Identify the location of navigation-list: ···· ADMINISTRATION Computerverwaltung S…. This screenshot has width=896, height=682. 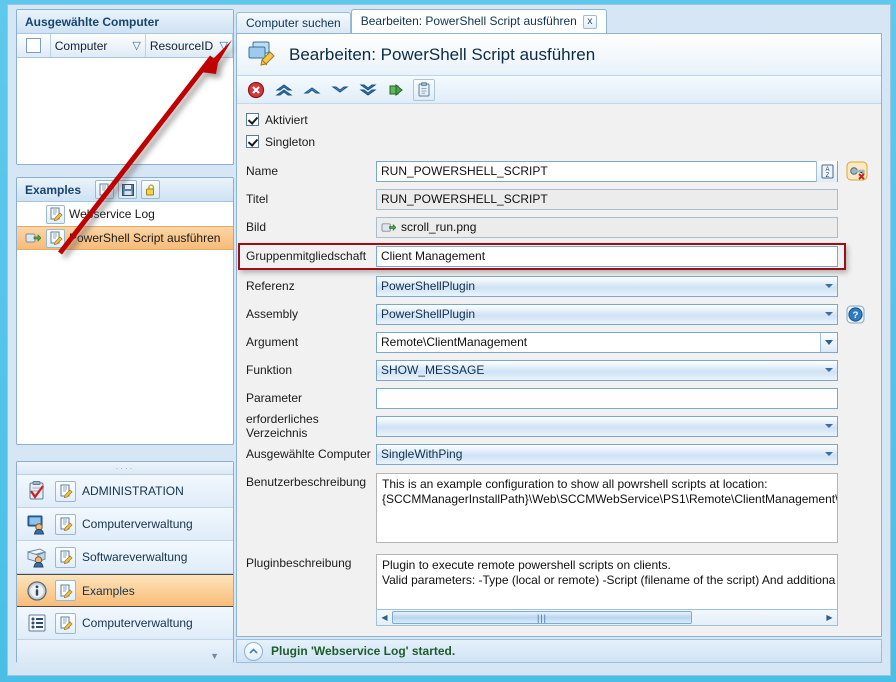
(125, 566).